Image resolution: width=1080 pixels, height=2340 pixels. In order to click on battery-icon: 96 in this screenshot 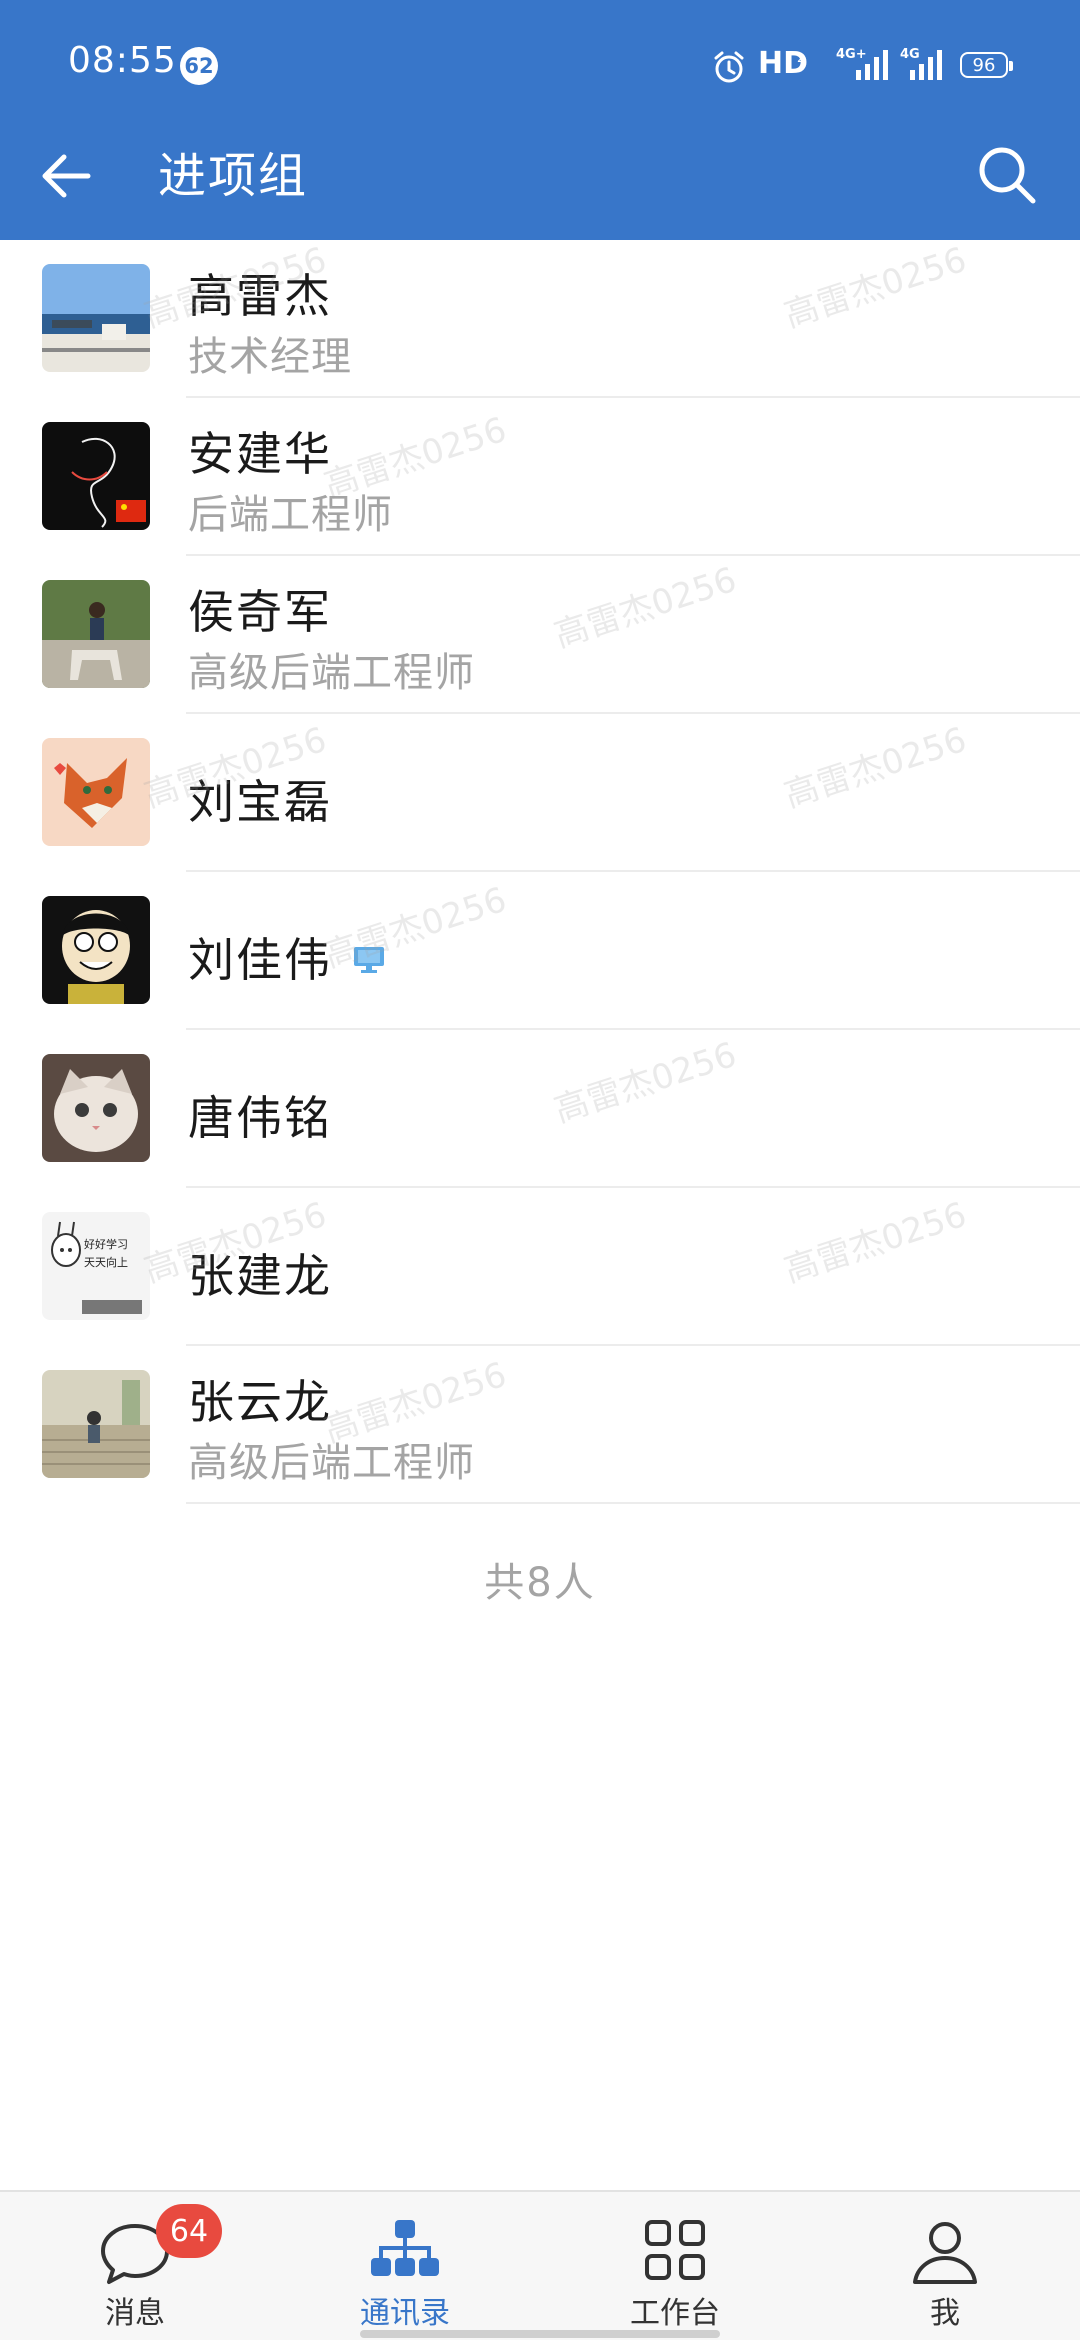, I will do `click(986, 65)`.